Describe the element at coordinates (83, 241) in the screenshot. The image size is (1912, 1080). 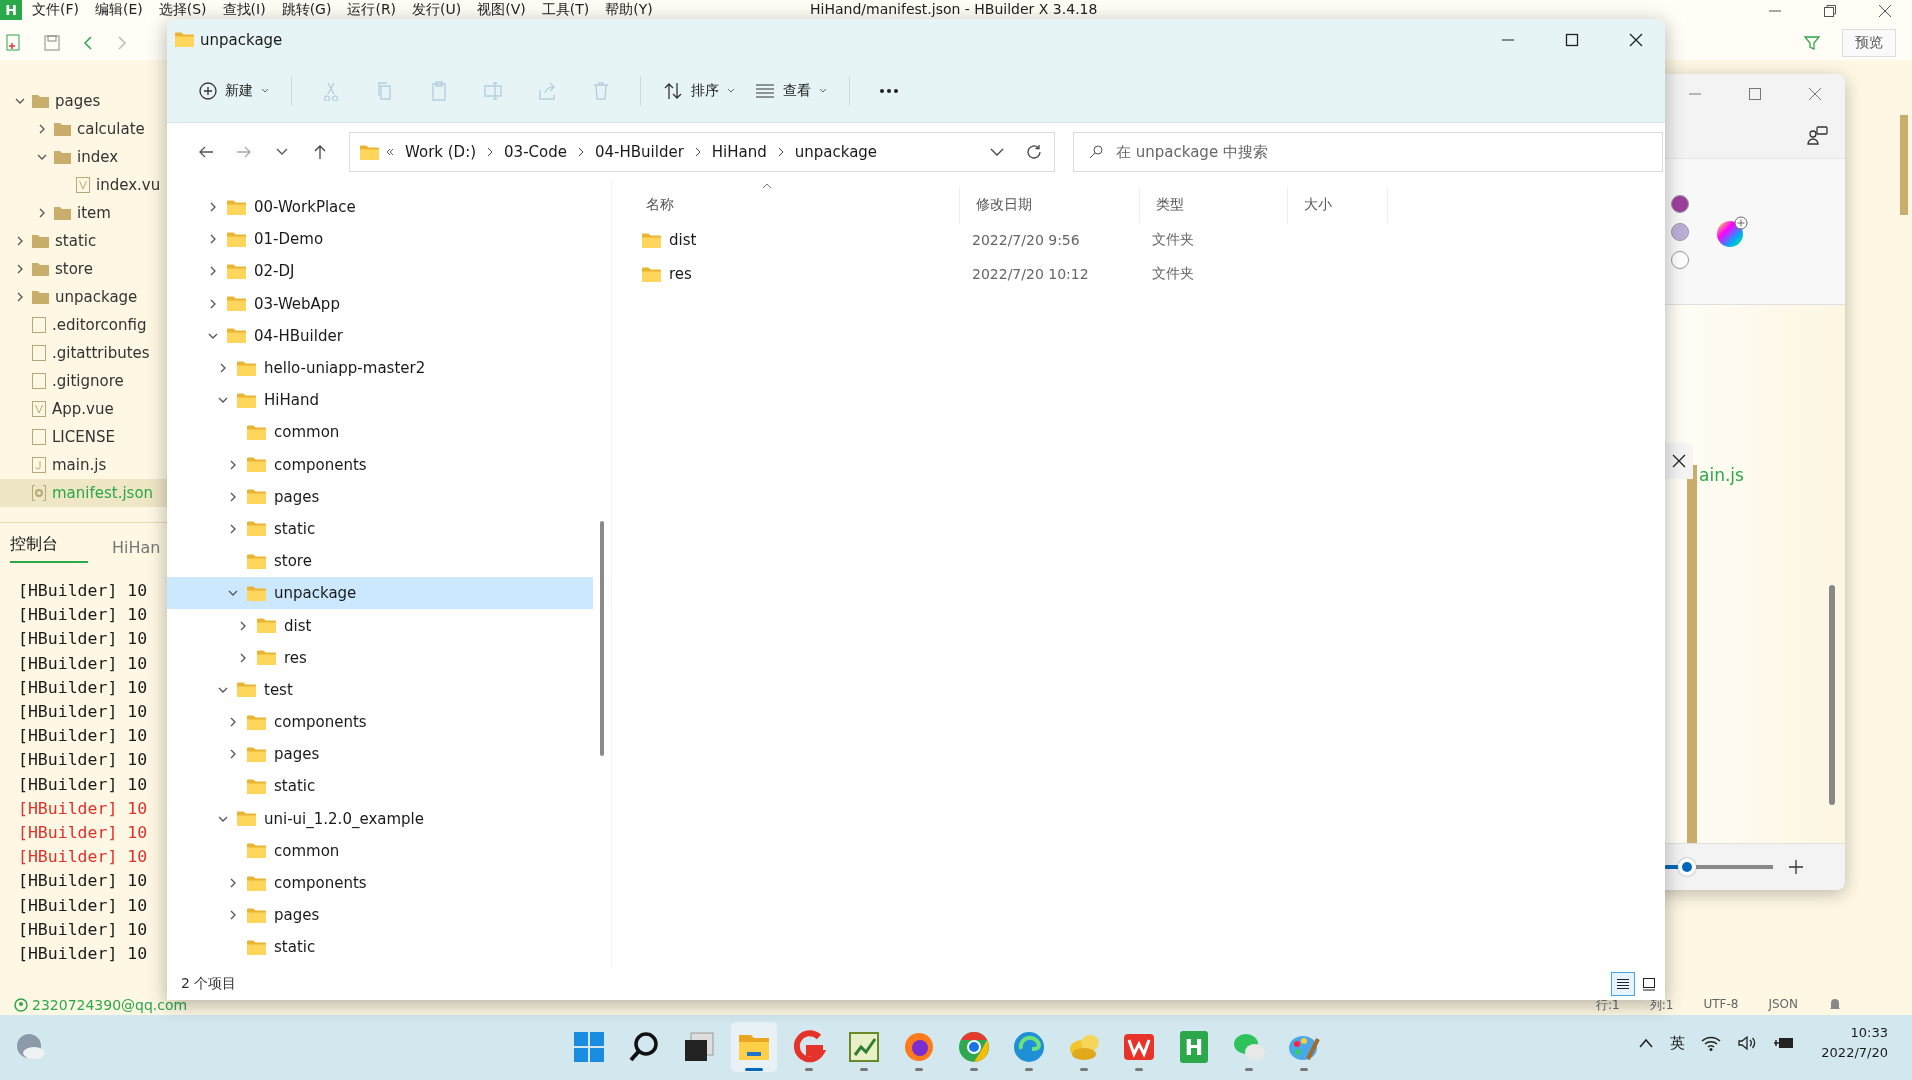
I see `project-tree-item: static` at that location.